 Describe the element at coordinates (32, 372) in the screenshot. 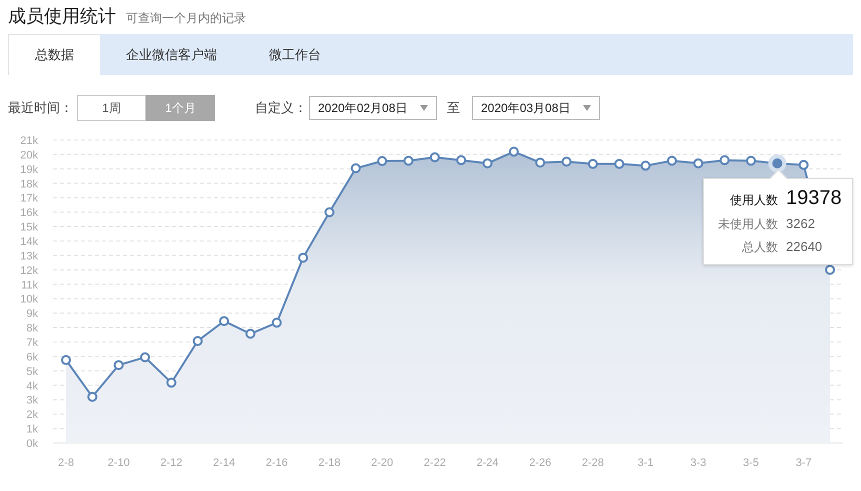

I see `axis-label: 5k` at that location.